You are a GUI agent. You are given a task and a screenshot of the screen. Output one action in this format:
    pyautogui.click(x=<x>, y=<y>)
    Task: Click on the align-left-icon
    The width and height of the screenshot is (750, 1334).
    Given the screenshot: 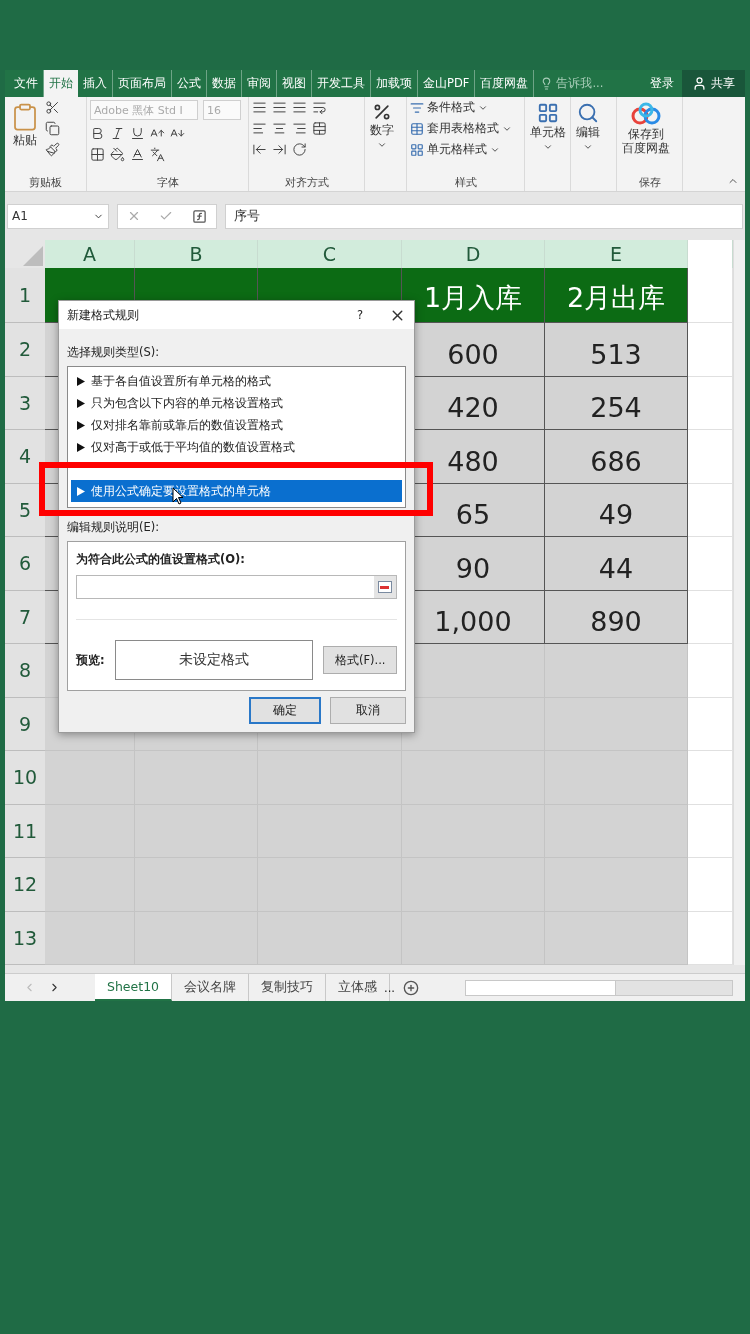 What is the action you would take?
    pyautogui.click(x=259, y=128)
    